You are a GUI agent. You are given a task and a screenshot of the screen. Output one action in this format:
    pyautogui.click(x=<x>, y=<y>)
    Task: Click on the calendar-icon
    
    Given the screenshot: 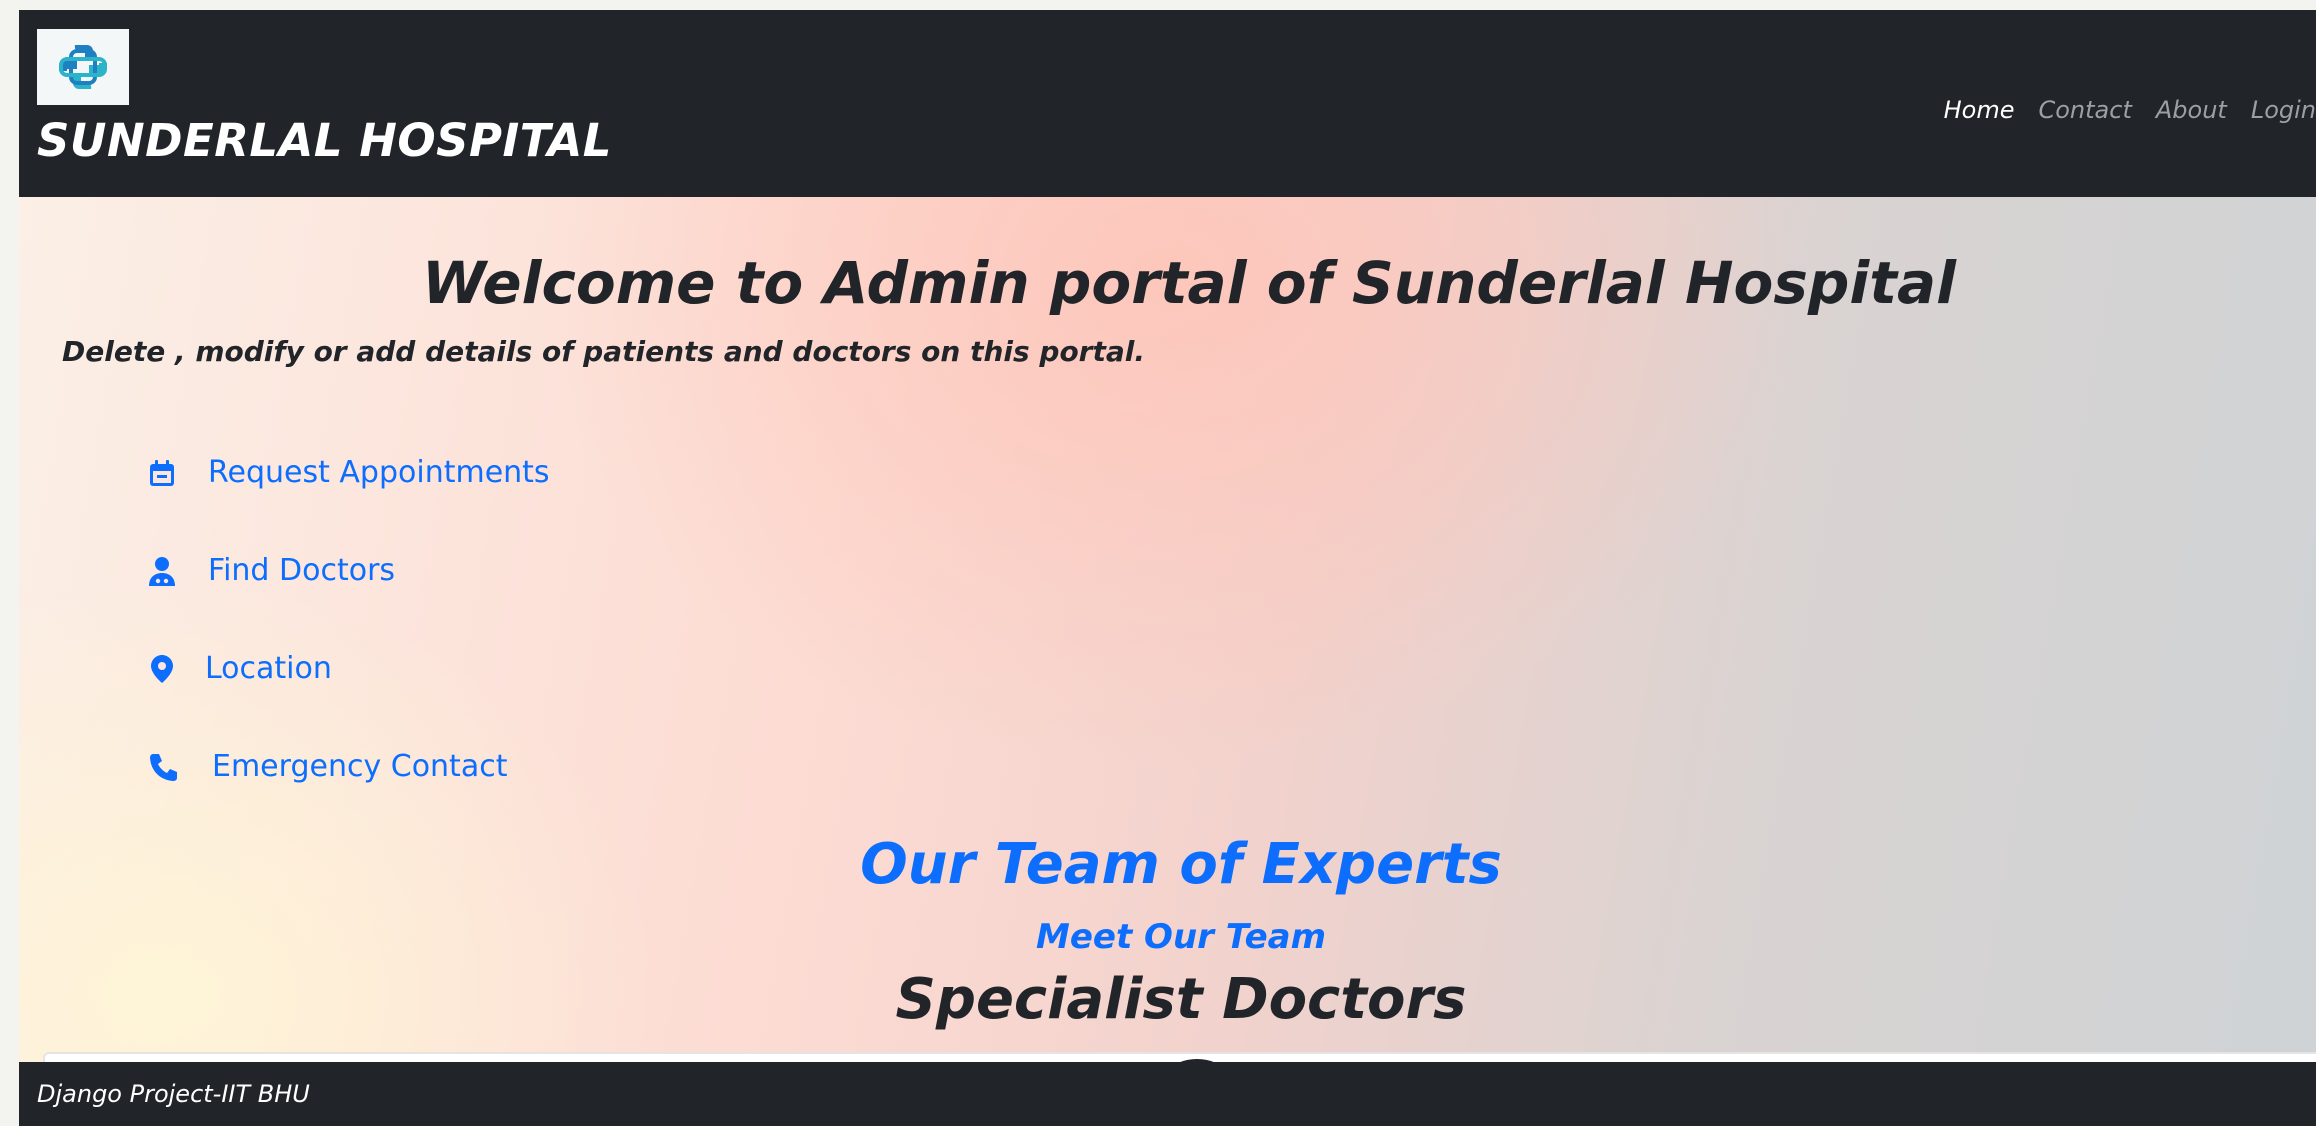 What is the action you would take?
    pyautogui.click(x=162, y=472)
    